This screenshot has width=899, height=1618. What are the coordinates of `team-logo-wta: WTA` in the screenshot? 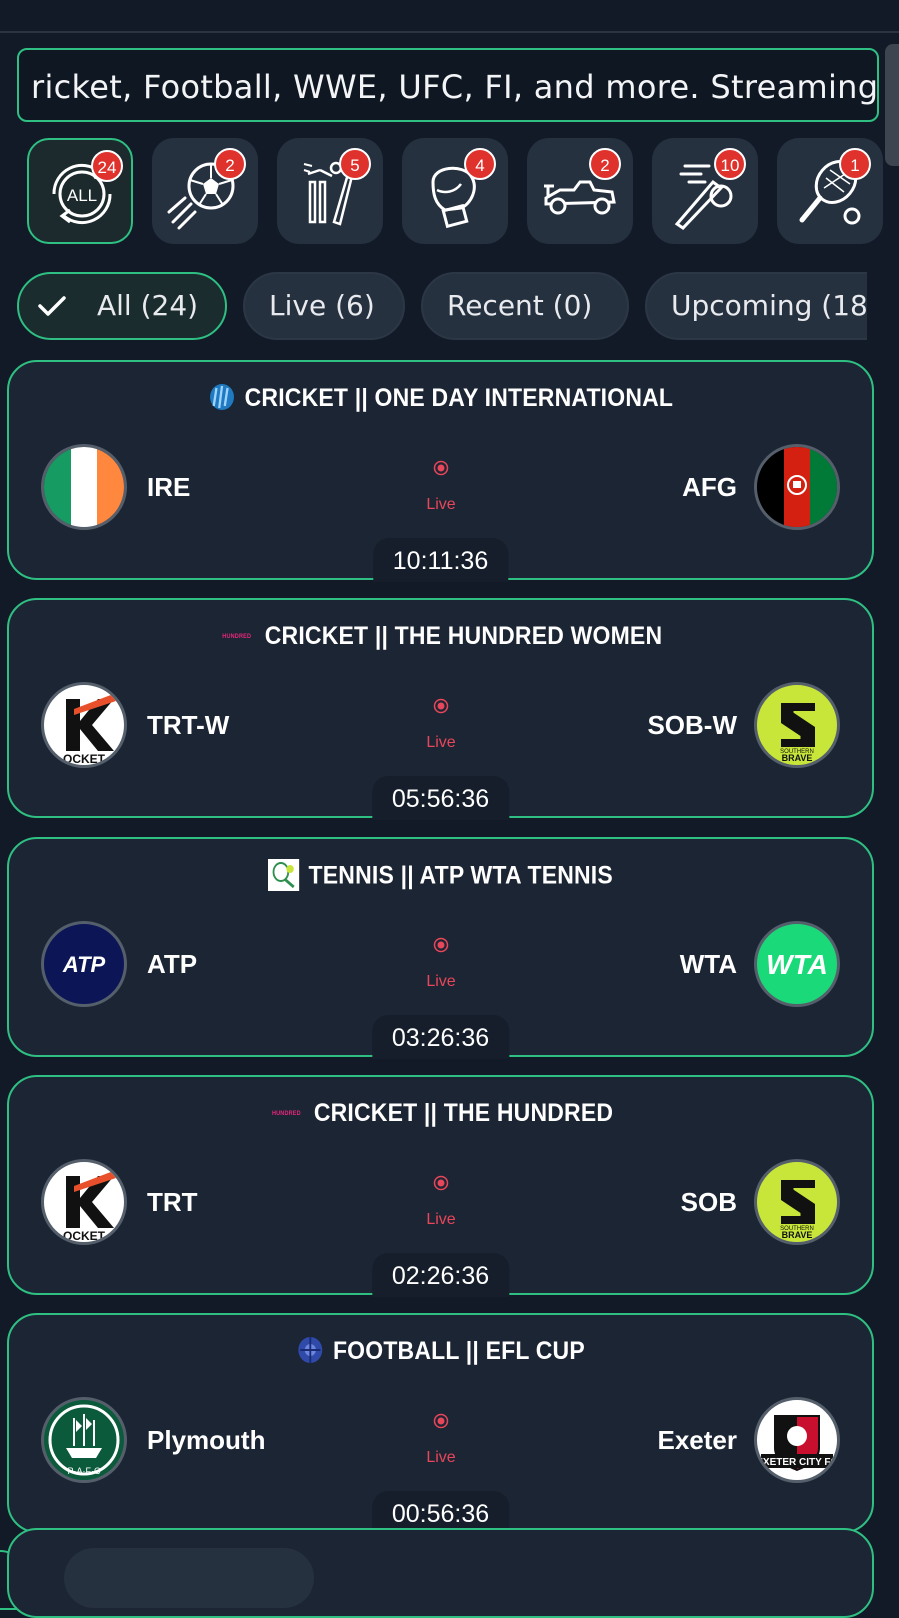 It's located at (797, 964).